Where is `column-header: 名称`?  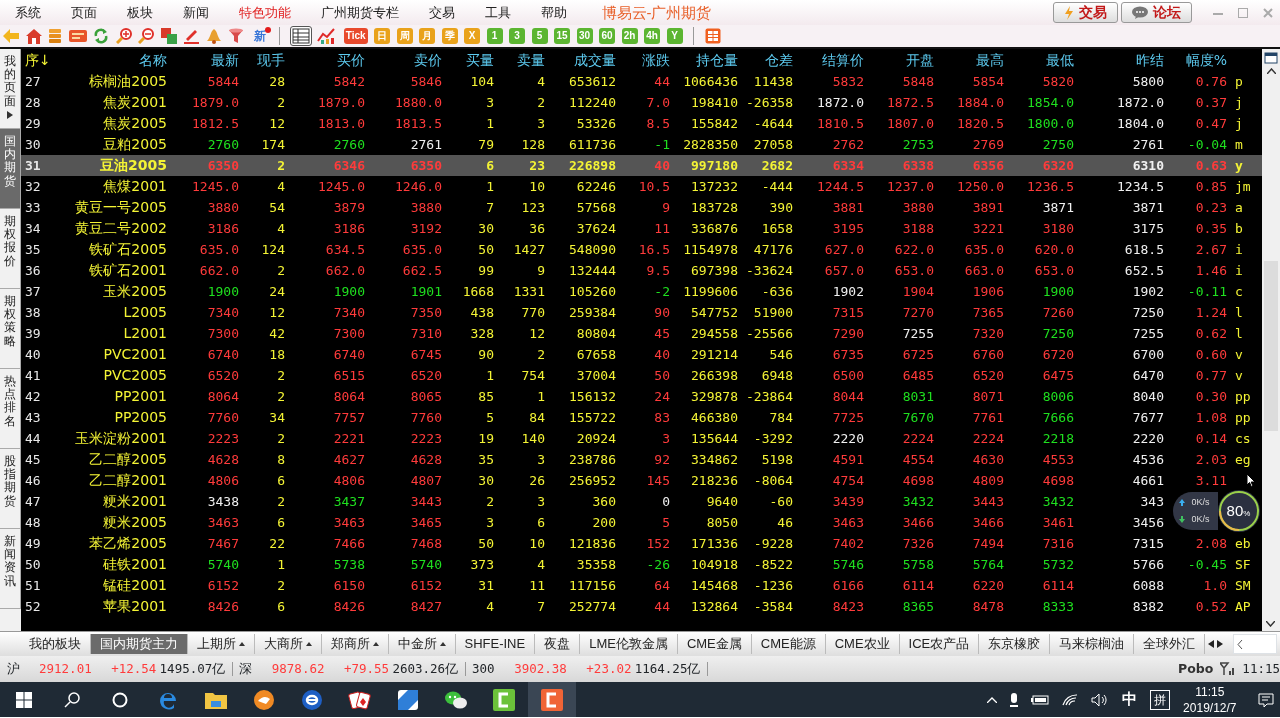
column-header: 名称 is located at coordinates (115, 60).